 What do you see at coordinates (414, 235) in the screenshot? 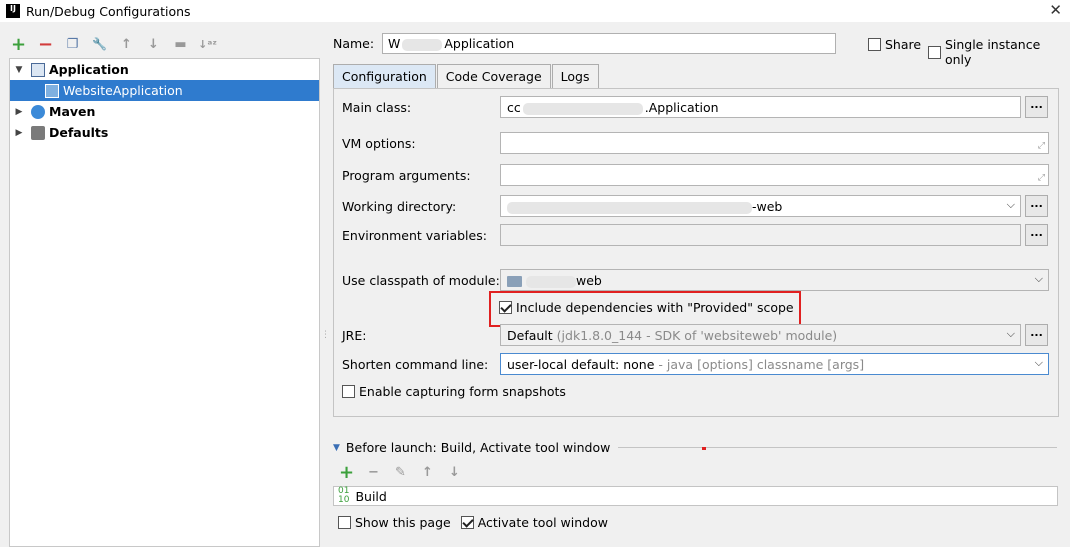
I see `environment-variables-label: Environment variables:` at bounding box center [414, 235].